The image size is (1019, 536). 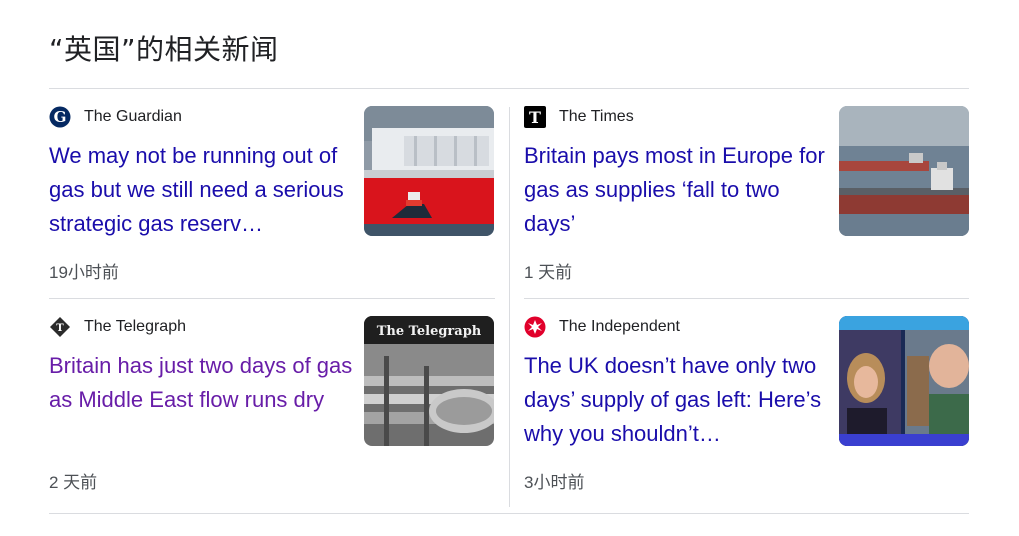 What do you see at coordinates (619, 326) in the screenshot?
I see `source-name: The Independent` at bounding box center [619, 326].